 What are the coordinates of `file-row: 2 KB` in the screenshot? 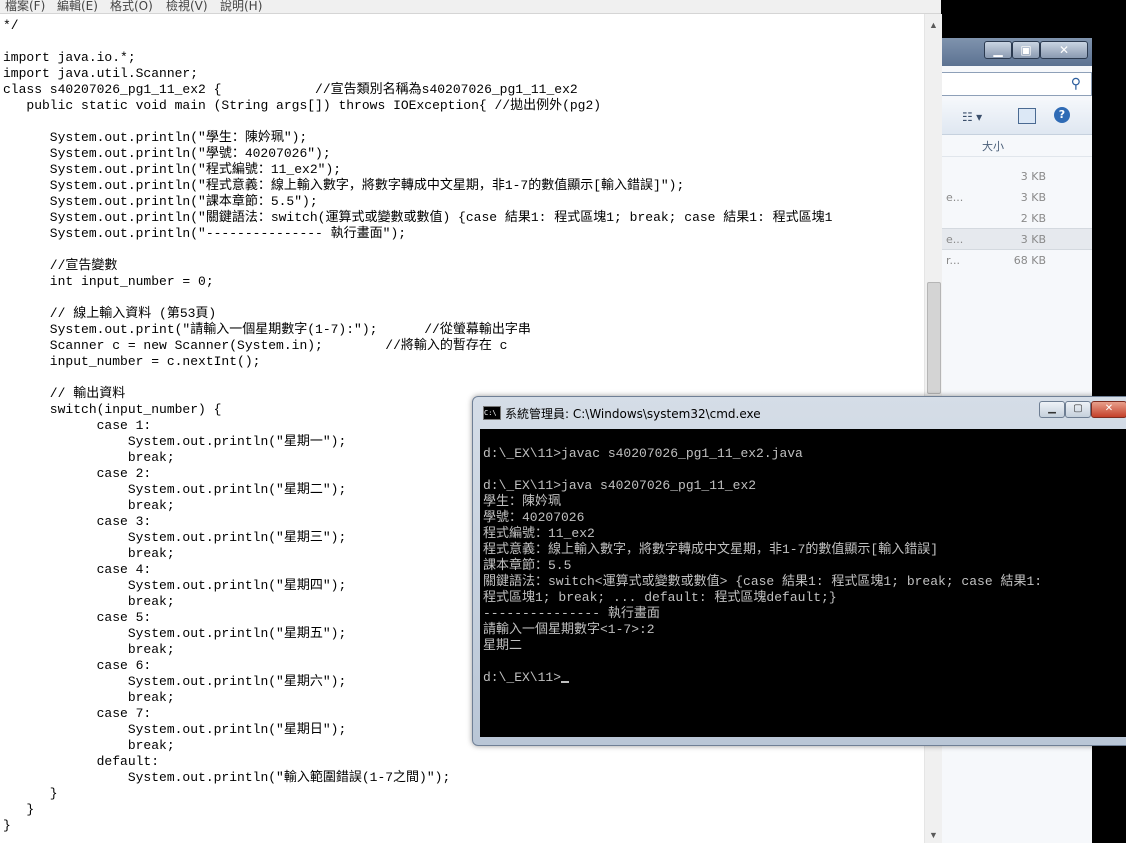 It's located at (1016, 218).